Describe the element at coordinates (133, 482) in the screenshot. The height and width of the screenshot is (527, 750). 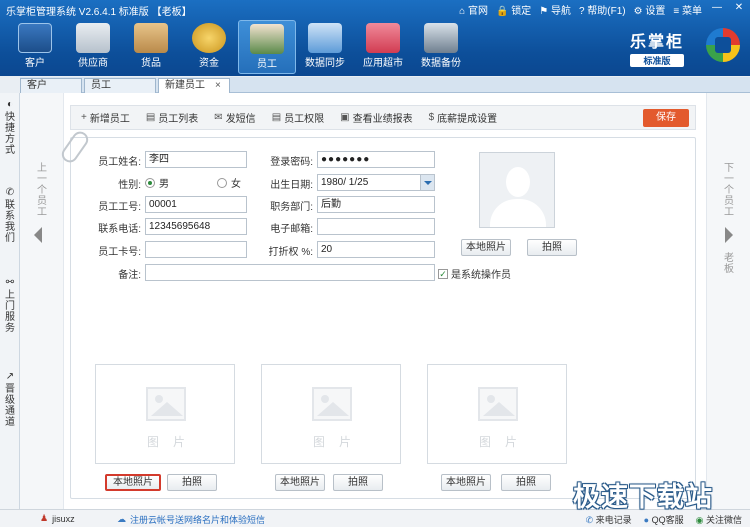
I see `slot1-local-photo-button: 本地照片` at that location.